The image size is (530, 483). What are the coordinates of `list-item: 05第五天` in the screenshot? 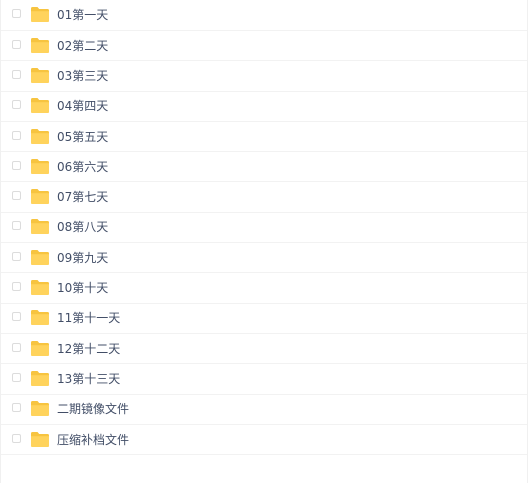 It's located at (264, 137).